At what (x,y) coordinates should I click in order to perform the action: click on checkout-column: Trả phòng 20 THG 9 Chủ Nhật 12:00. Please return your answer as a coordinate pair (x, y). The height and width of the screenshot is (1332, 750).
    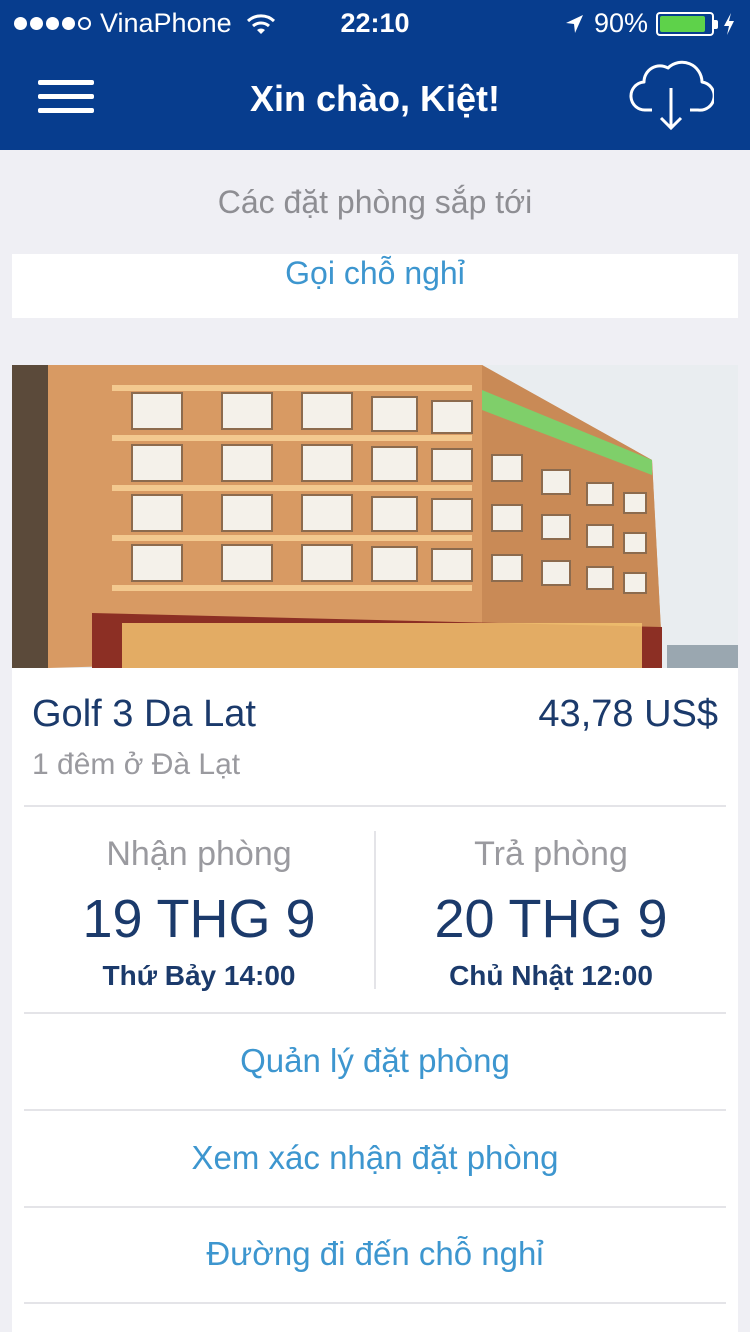
    Looking at the image, I should click on (551, 913).